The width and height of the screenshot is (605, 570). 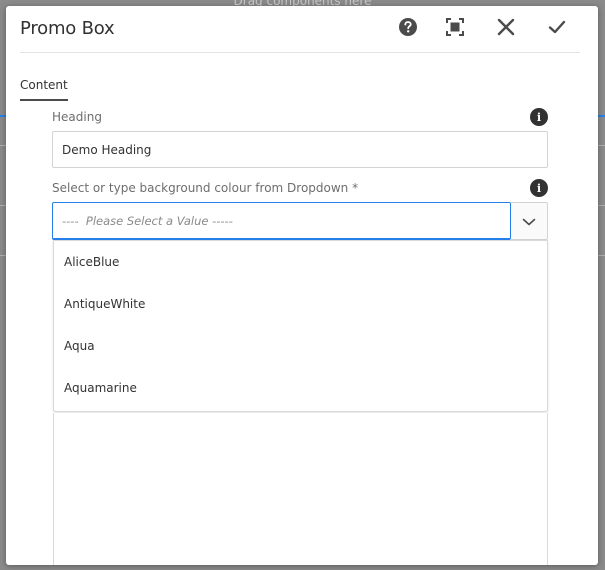 What do you see at coordinates (539, 188) in the screenshot?
I see `background-colour-info-icon: i` at bounding box center [539, 188].